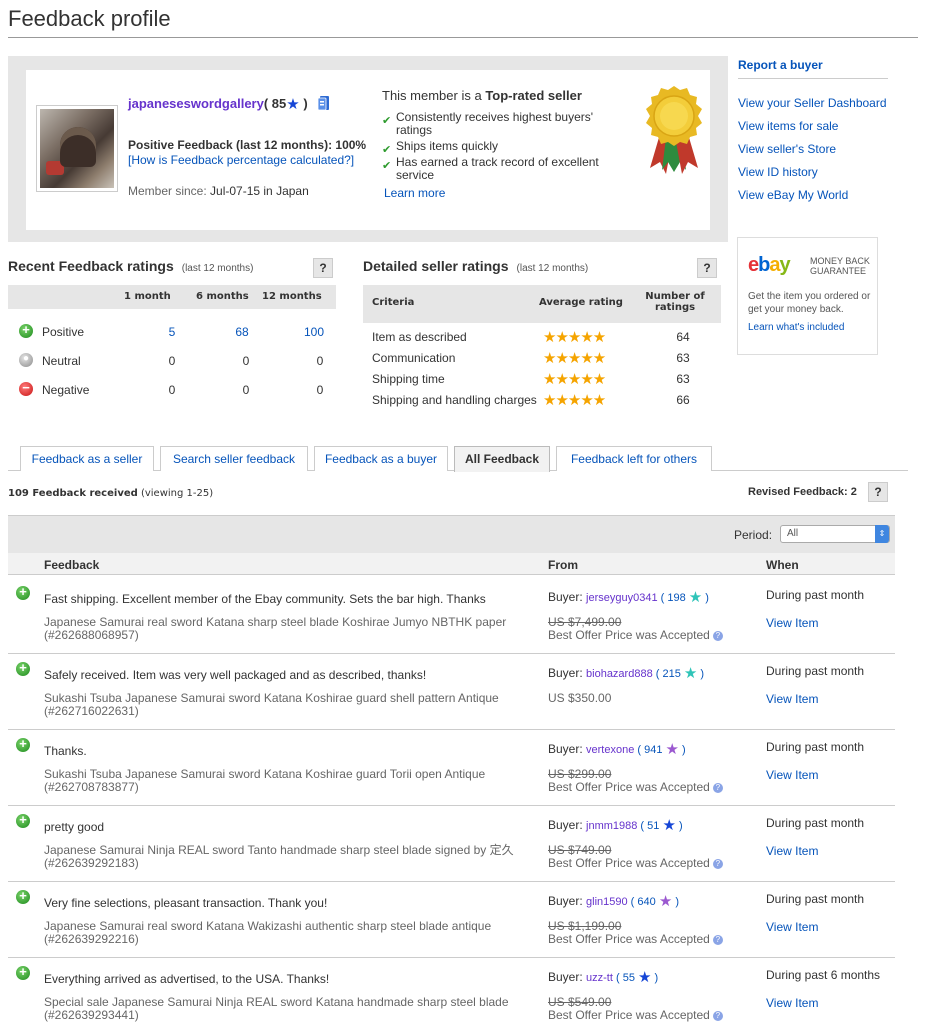  Describe the element at coordinates (823, 975) in the screenshot. I see `feedback-when: During past 6 months` at that location.